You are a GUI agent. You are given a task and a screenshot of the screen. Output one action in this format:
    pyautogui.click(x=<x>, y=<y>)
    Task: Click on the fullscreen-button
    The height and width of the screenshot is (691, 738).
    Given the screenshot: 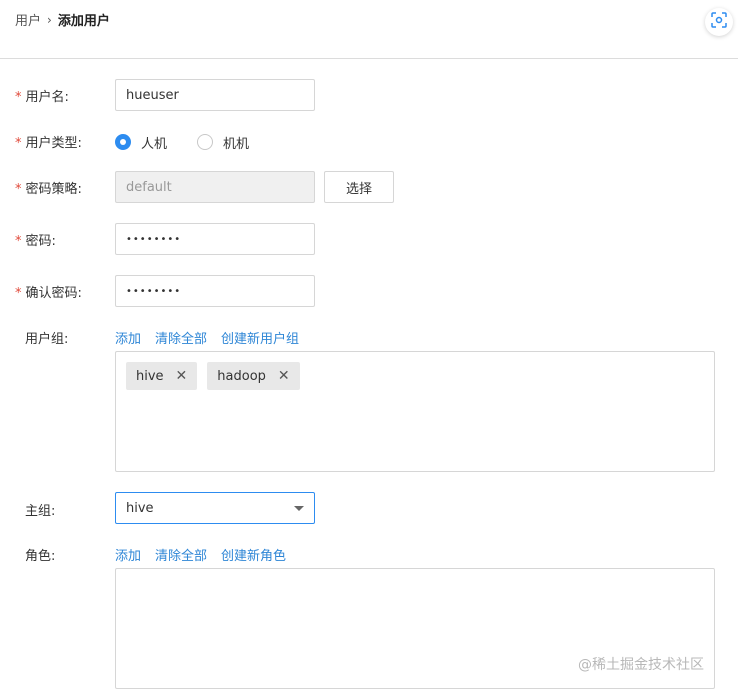 What is the action you would take?
    pyautogui.click(x=719, y=22)
    